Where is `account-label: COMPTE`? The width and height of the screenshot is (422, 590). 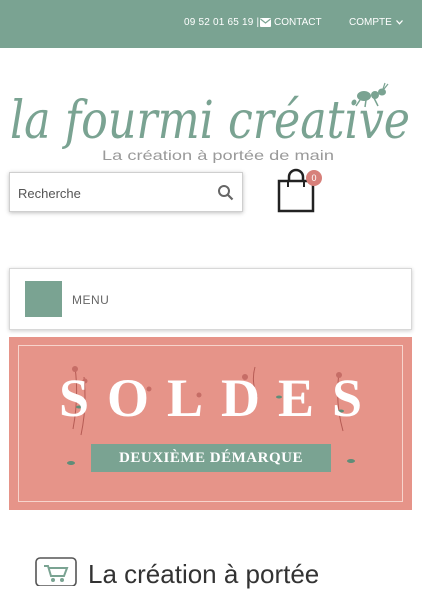
account-label: COMPTE is located at coordinates (370, 22).